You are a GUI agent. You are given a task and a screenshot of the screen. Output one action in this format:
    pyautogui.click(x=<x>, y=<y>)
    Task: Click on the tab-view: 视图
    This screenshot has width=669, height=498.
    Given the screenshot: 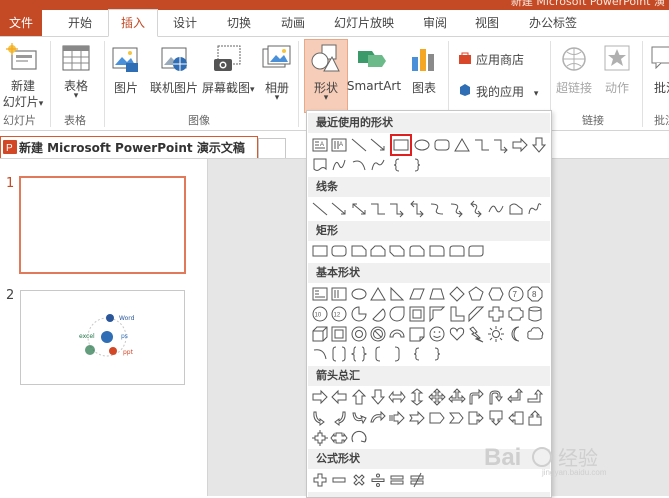 What is the action you would take?
    pyautogui.click(x=487, y=23)
    